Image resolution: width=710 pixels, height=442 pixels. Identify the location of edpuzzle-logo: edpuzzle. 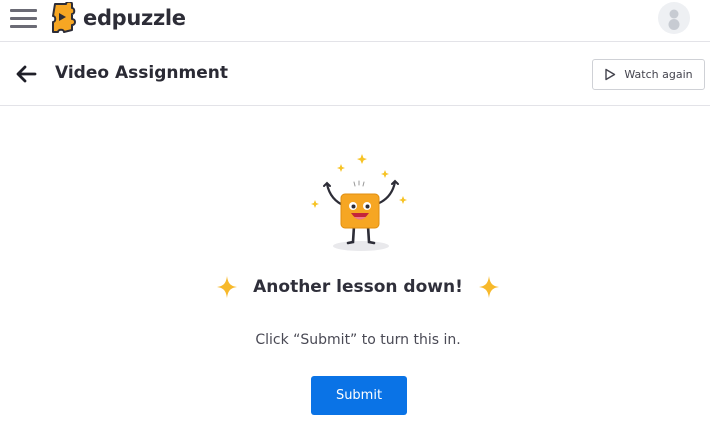
(118, 18).